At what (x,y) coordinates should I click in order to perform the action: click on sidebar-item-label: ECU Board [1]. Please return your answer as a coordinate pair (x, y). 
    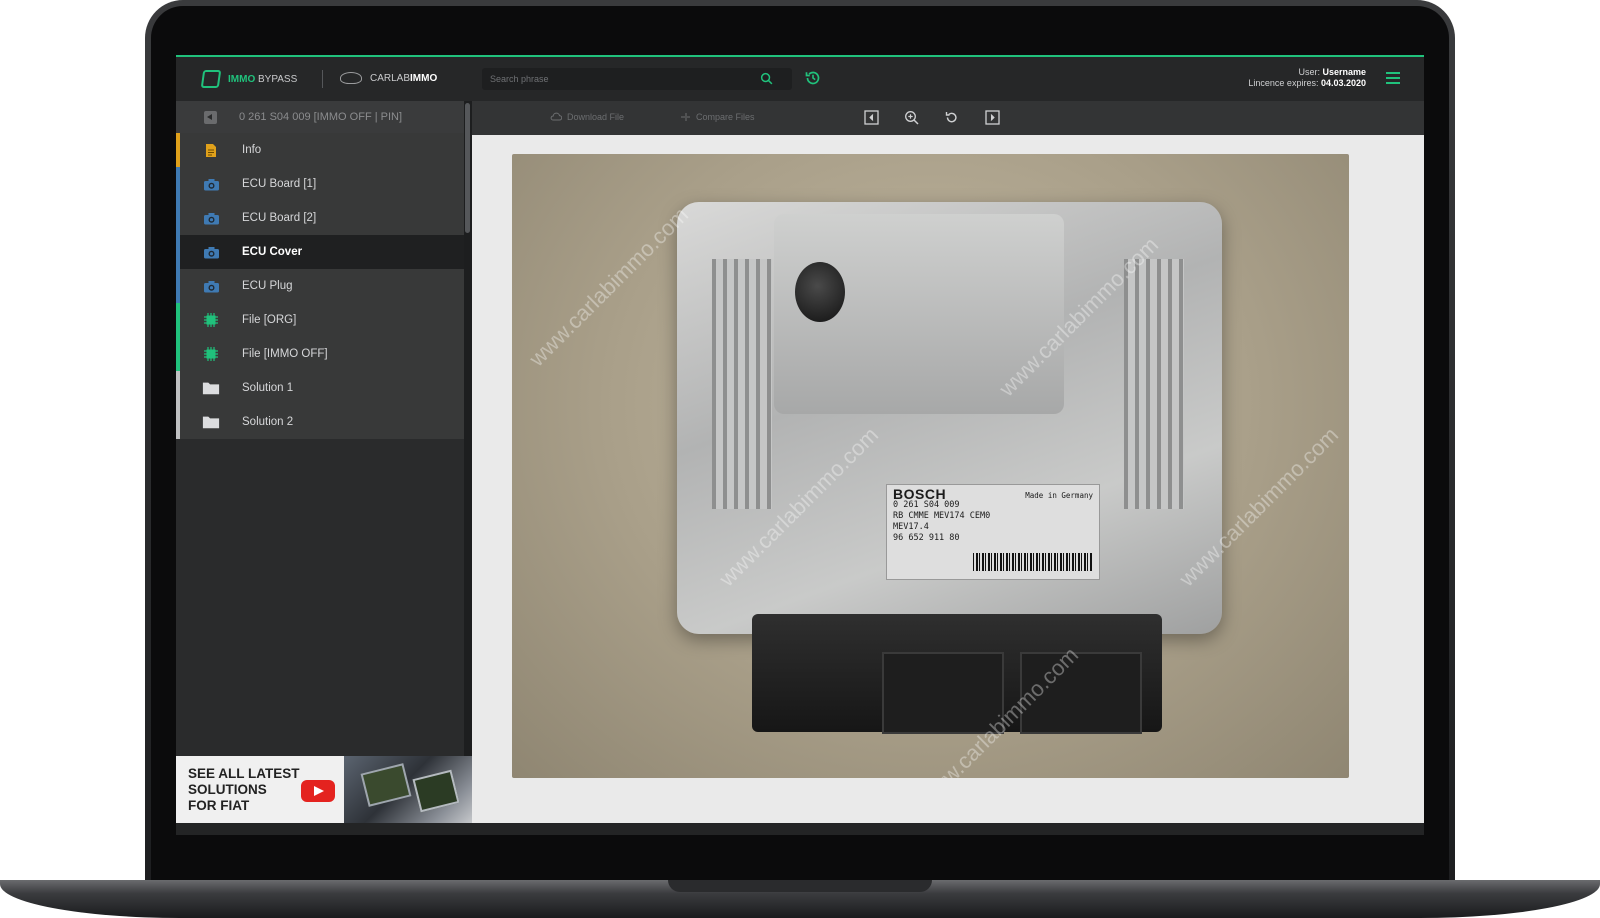
    Looking at the image, I should click on (279, 184).